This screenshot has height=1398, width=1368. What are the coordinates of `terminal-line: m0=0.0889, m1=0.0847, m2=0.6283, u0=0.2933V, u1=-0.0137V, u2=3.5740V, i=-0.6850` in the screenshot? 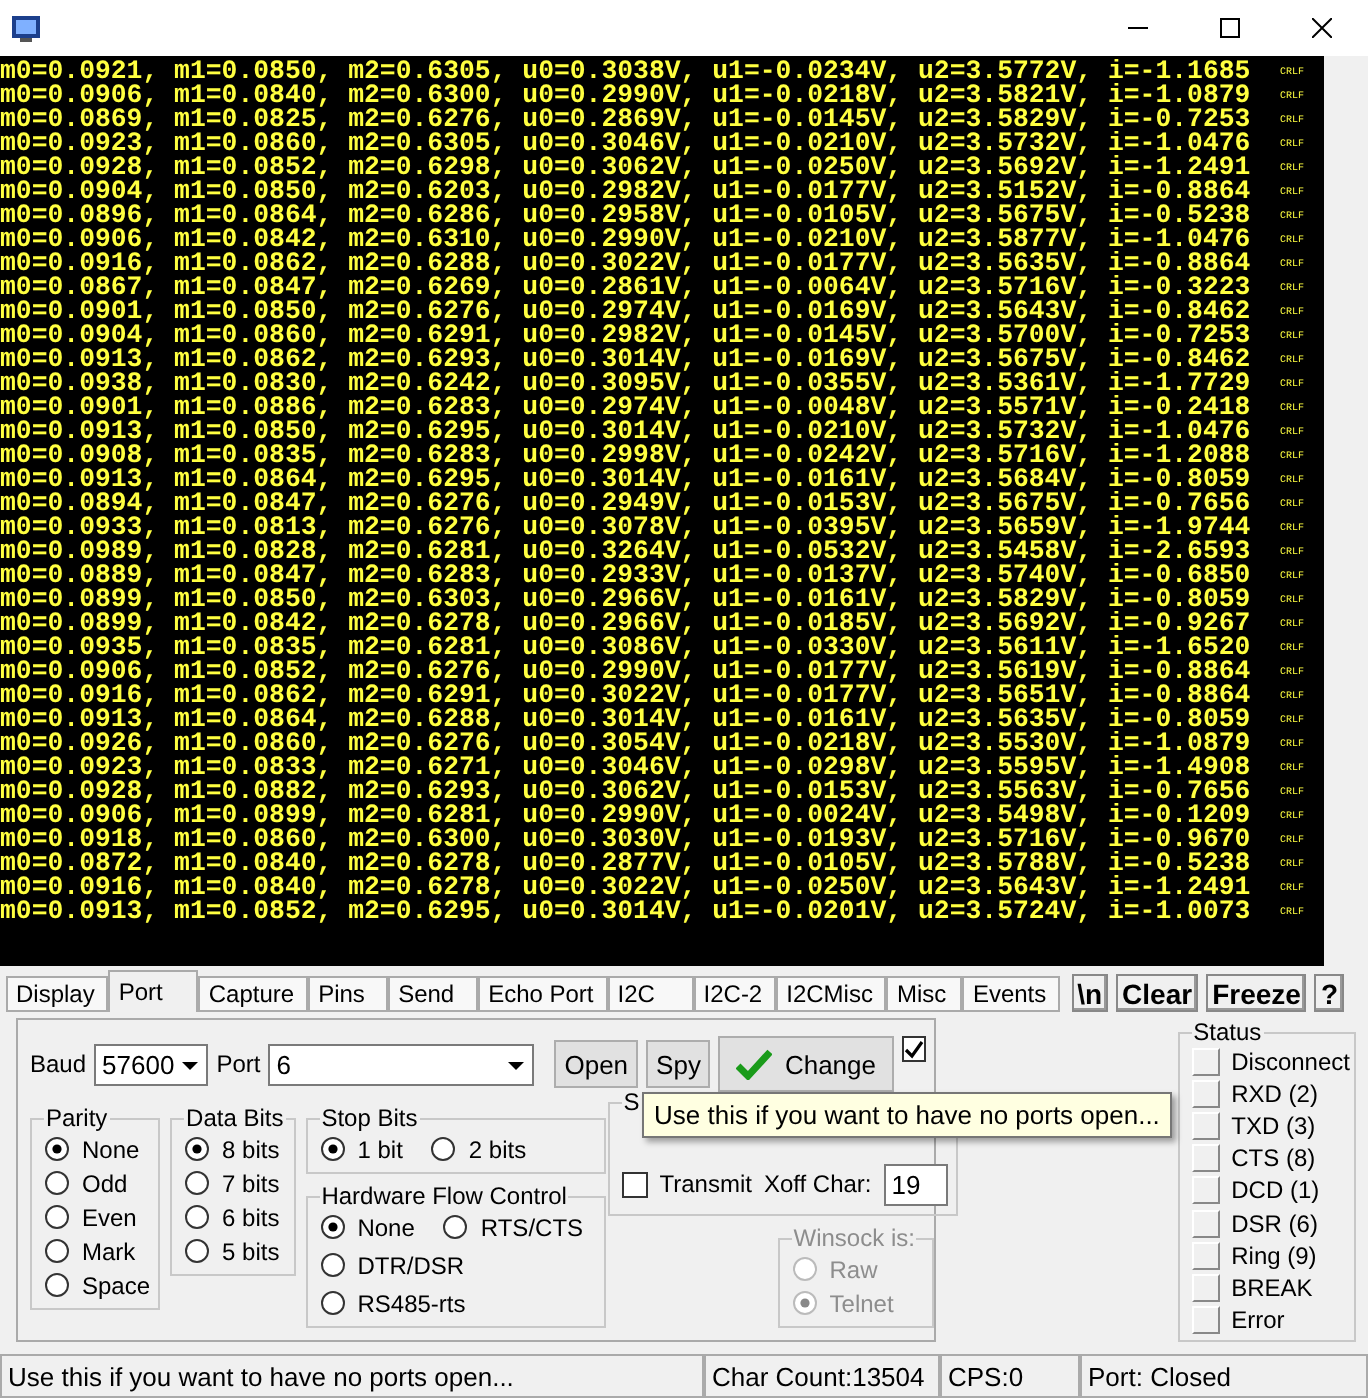 It's located at (626, 576).